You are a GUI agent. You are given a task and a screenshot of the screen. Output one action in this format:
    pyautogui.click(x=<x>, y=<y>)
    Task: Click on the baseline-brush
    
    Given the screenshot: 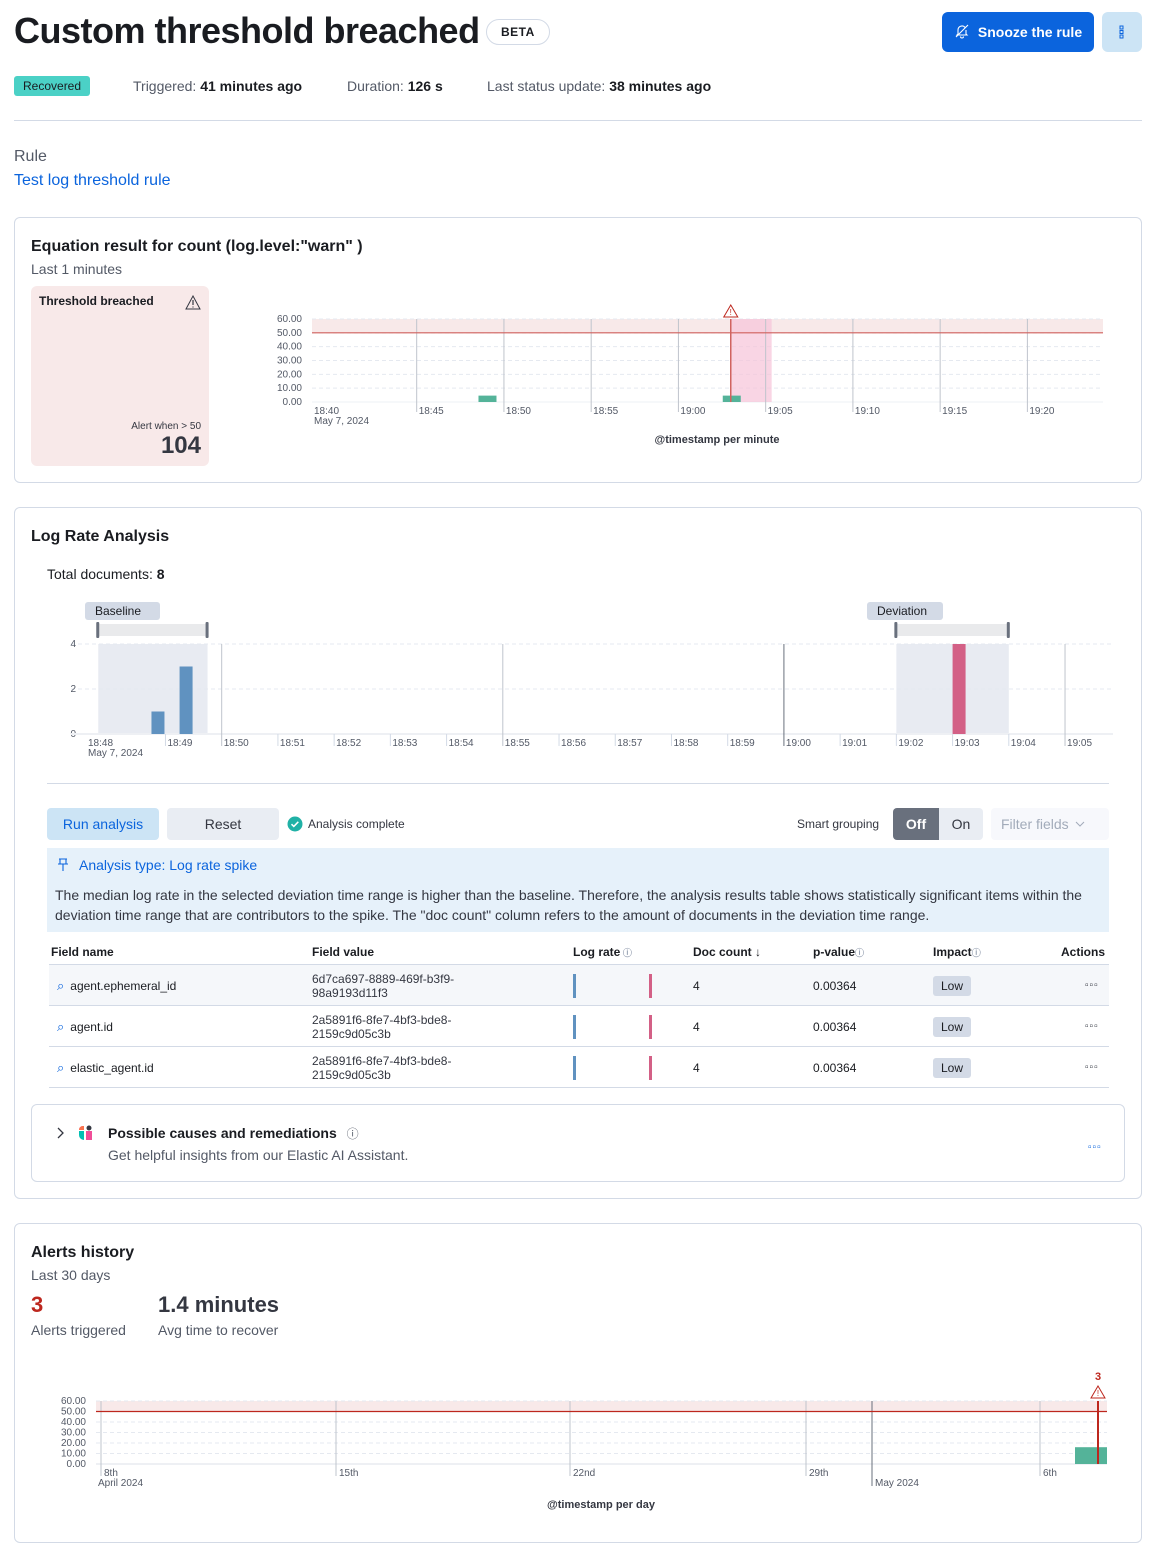 What is the action you would take?
    pyautogui.click(x=153, y=630)
    